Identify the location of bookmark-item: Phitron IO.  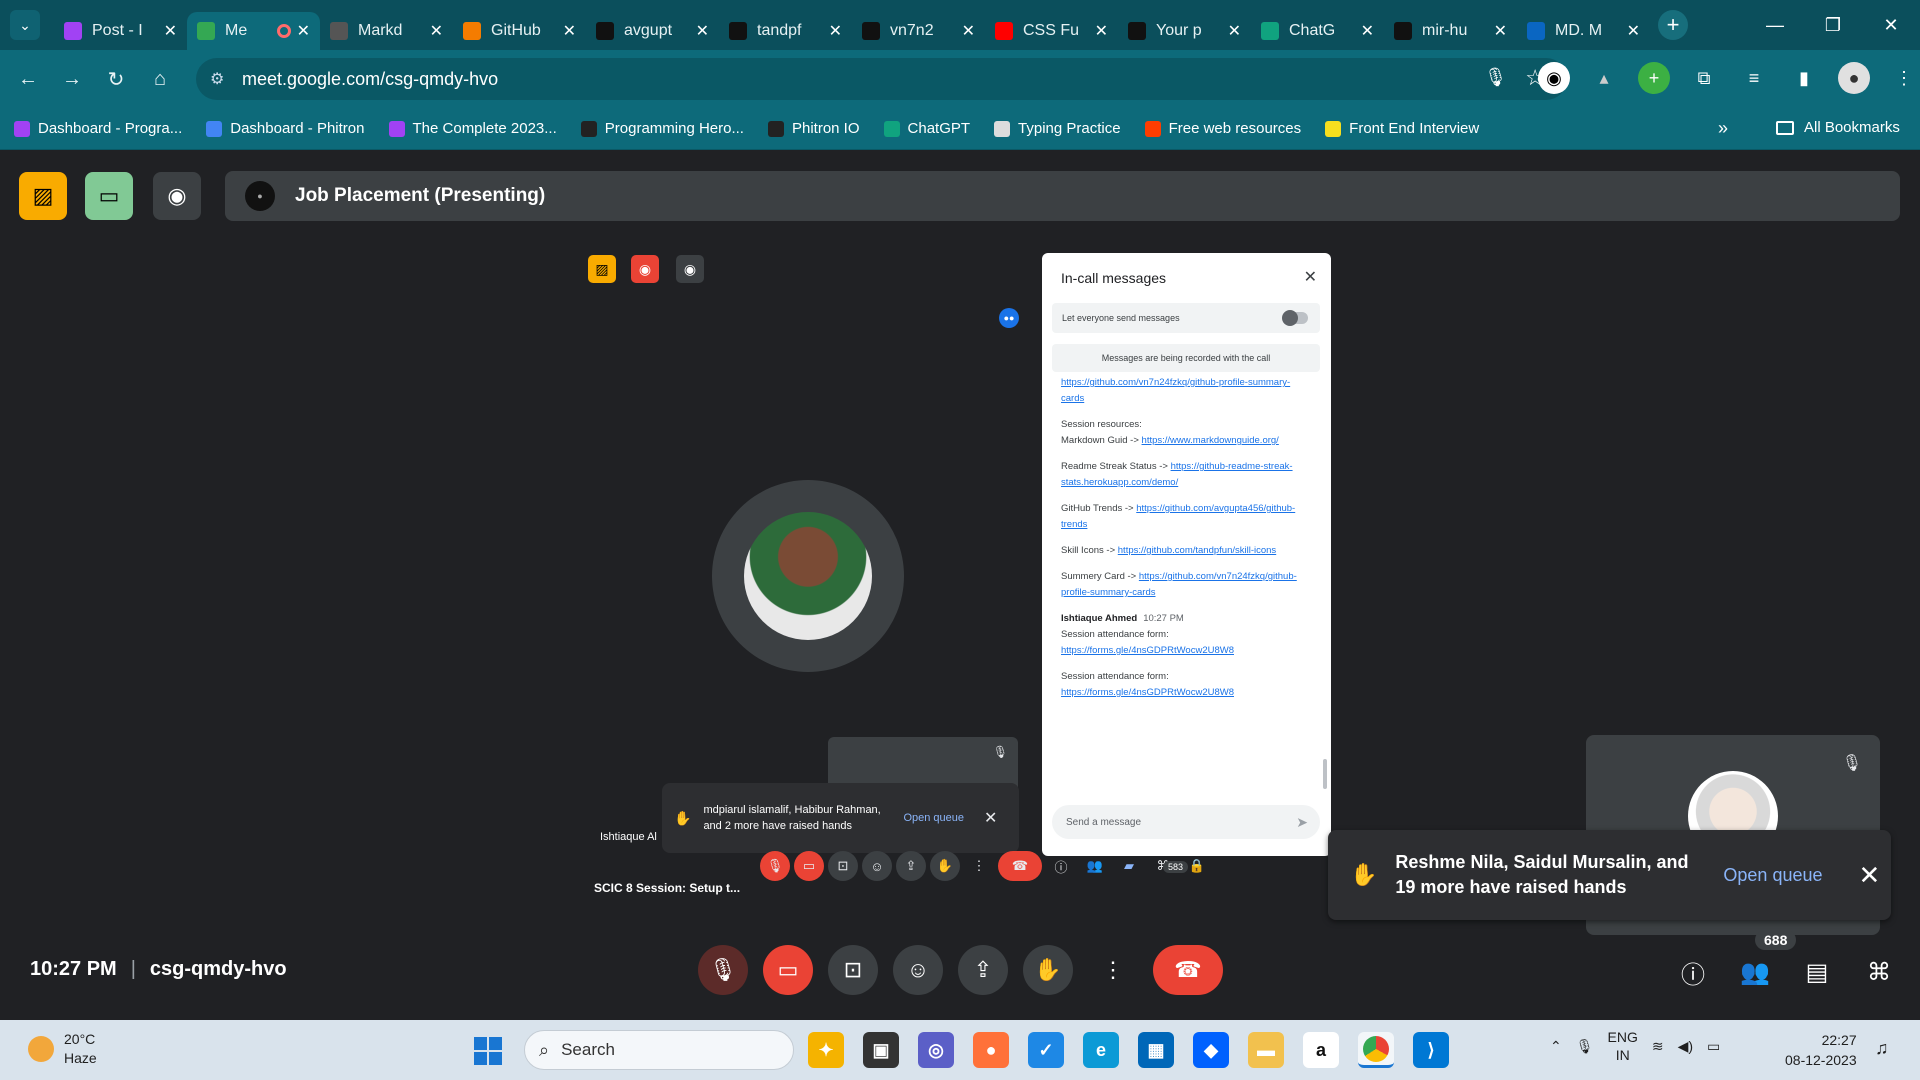
(813, 128).